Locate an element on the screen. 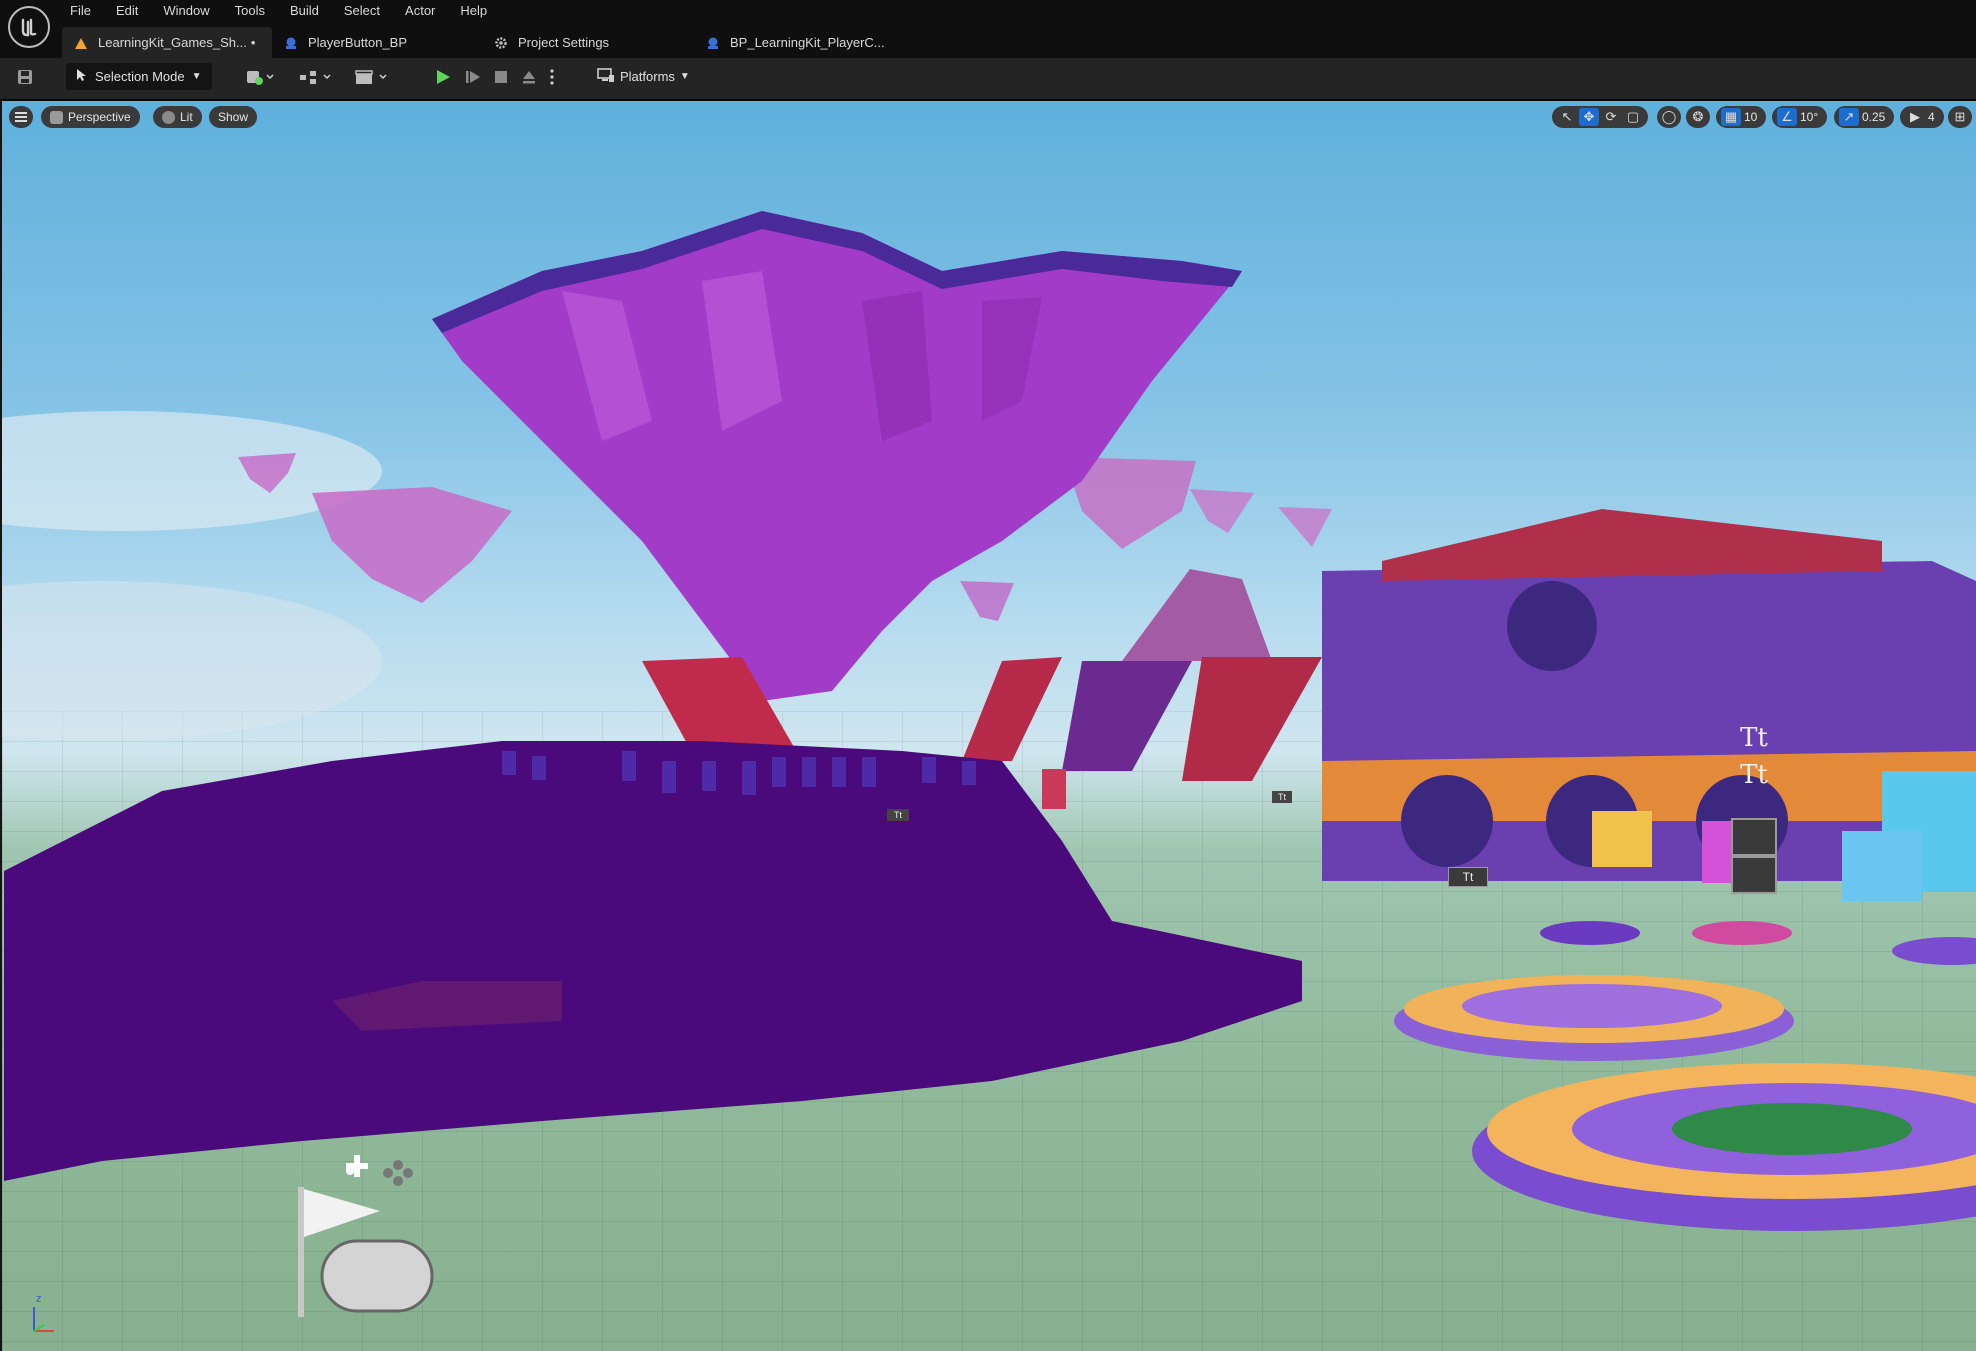 This screenshot has width=1976, height=1351. save-icon is located at coordinates (25, 77).